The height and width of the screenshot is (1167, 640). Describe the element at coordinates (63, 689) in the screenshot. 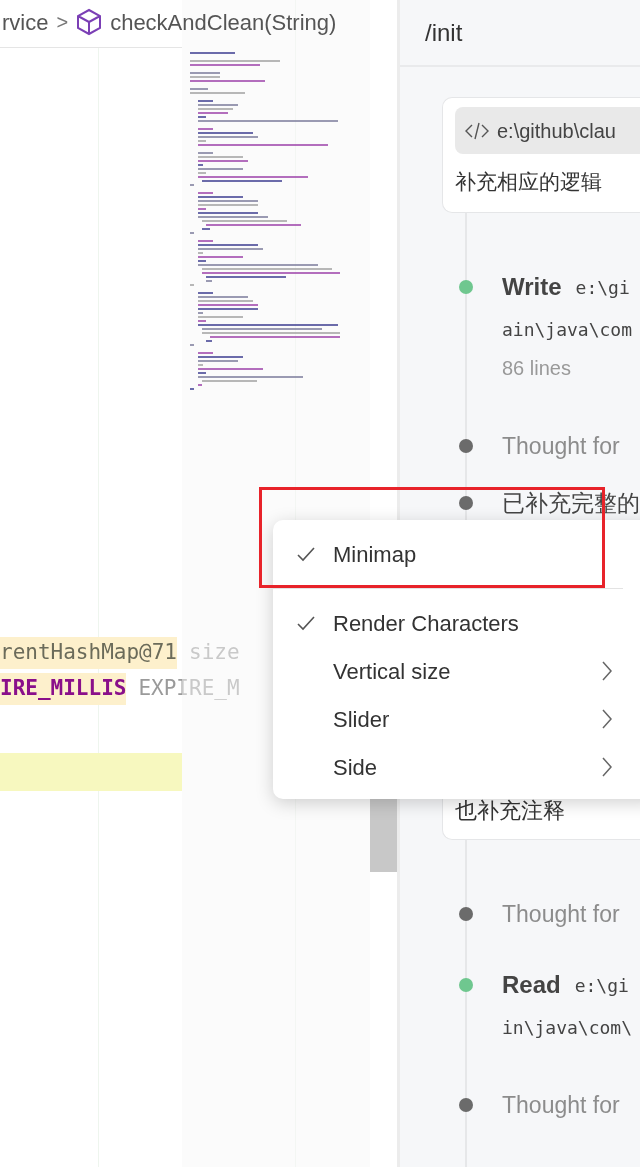

I see `code-text: IRE_MILLIS` at that location.